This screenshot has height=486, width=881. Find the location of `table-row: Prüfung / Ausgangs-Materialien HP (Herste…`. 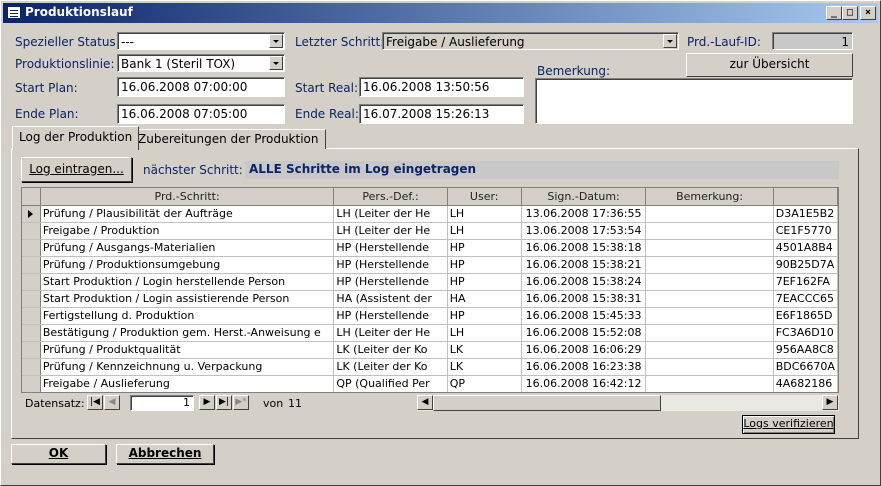

table-row: Prüfung / Ausgangs-Materialien HP (Herste… is located at coordinates (430, 248).